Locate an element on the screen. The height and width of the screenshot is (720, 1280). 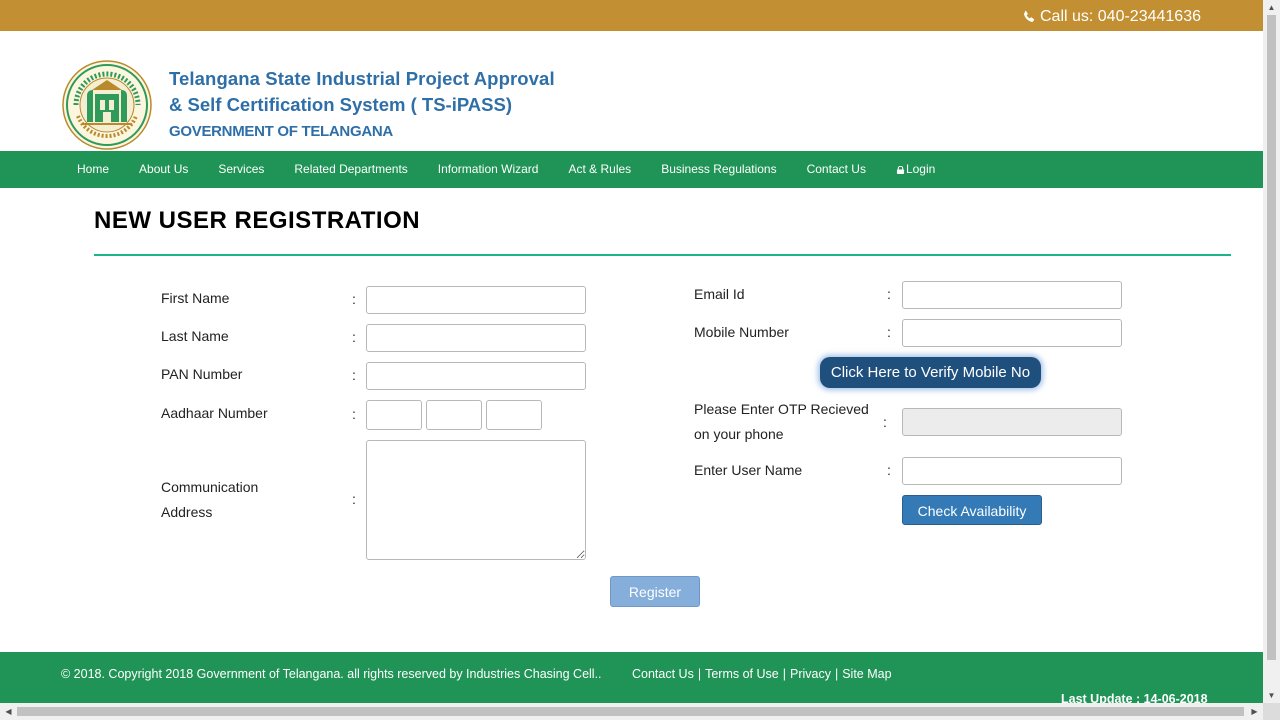
first-name-input is located at coordinates (476, 300).